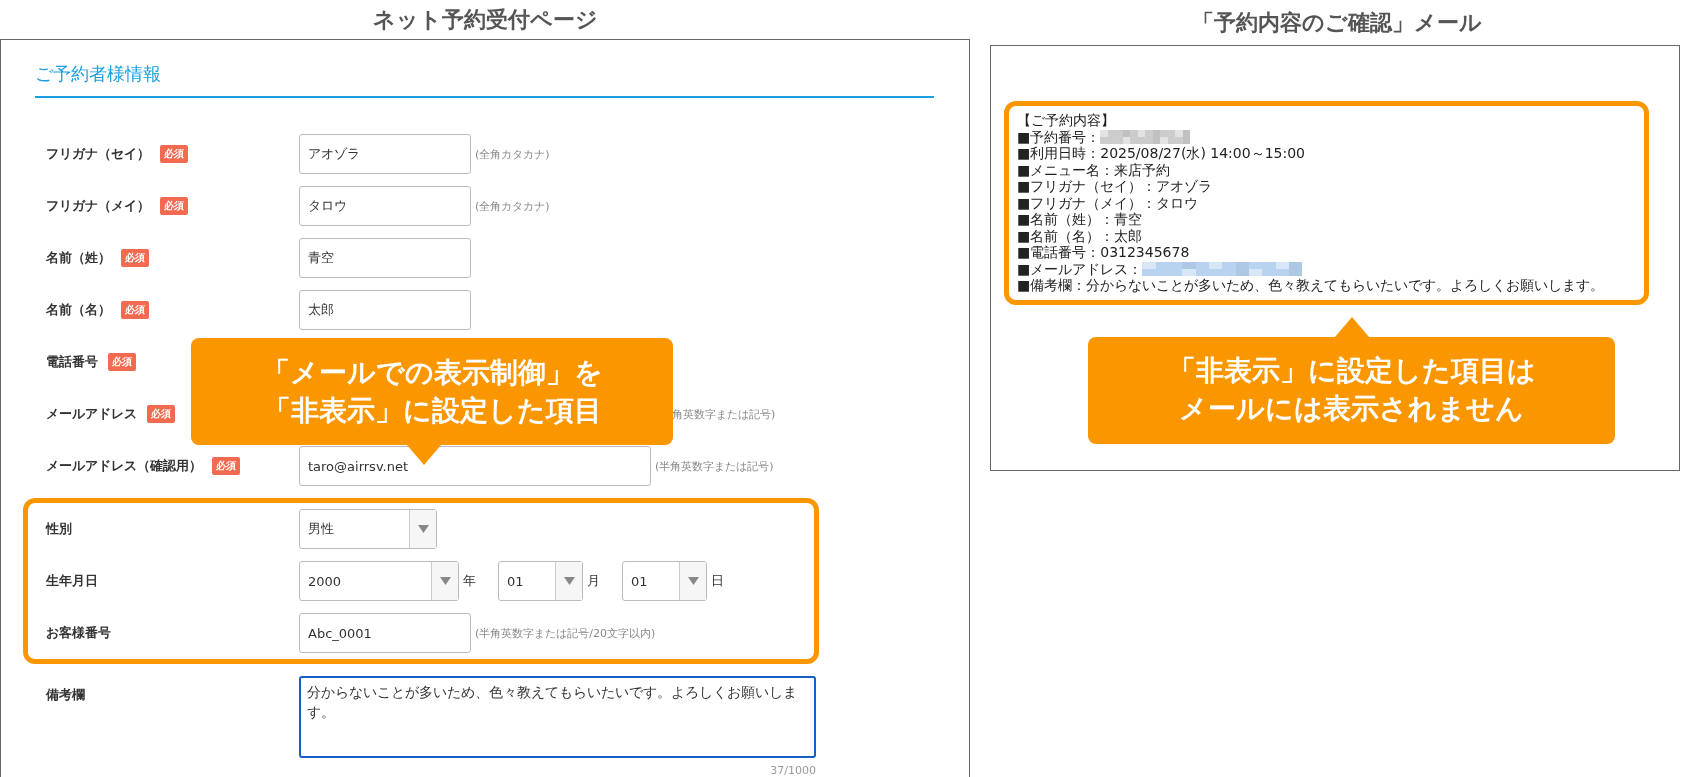  I want to click on input-field: 太郎, so click(385, 310).